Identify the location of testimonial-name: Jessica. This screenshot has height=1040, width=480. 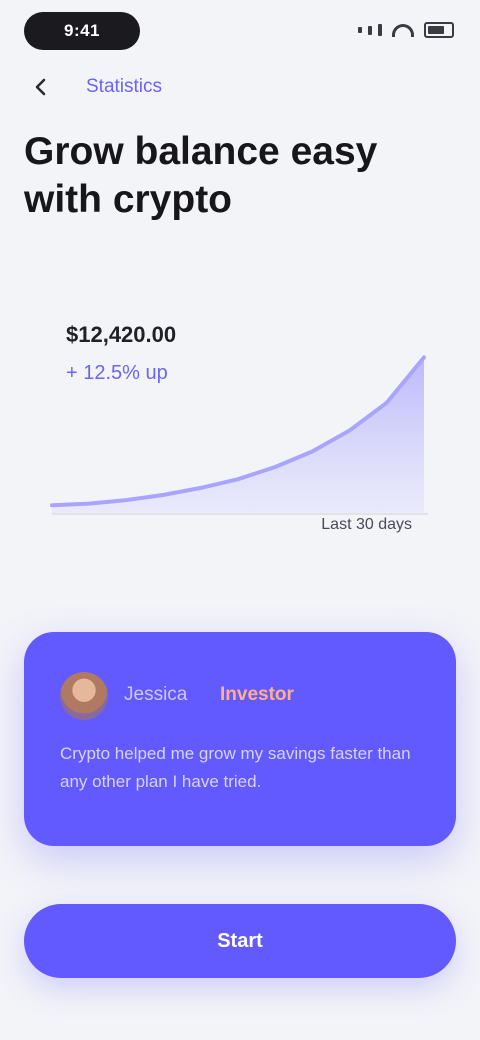
(156, 694).